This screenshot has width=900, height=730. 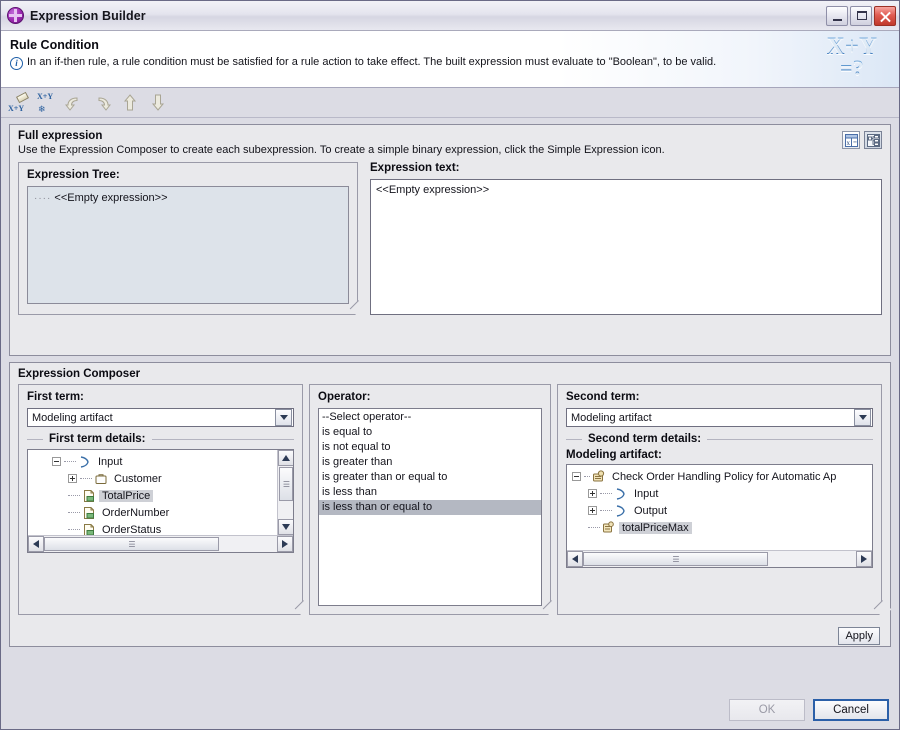 I want to click on info-icon: i, so click(x=16, y=63).